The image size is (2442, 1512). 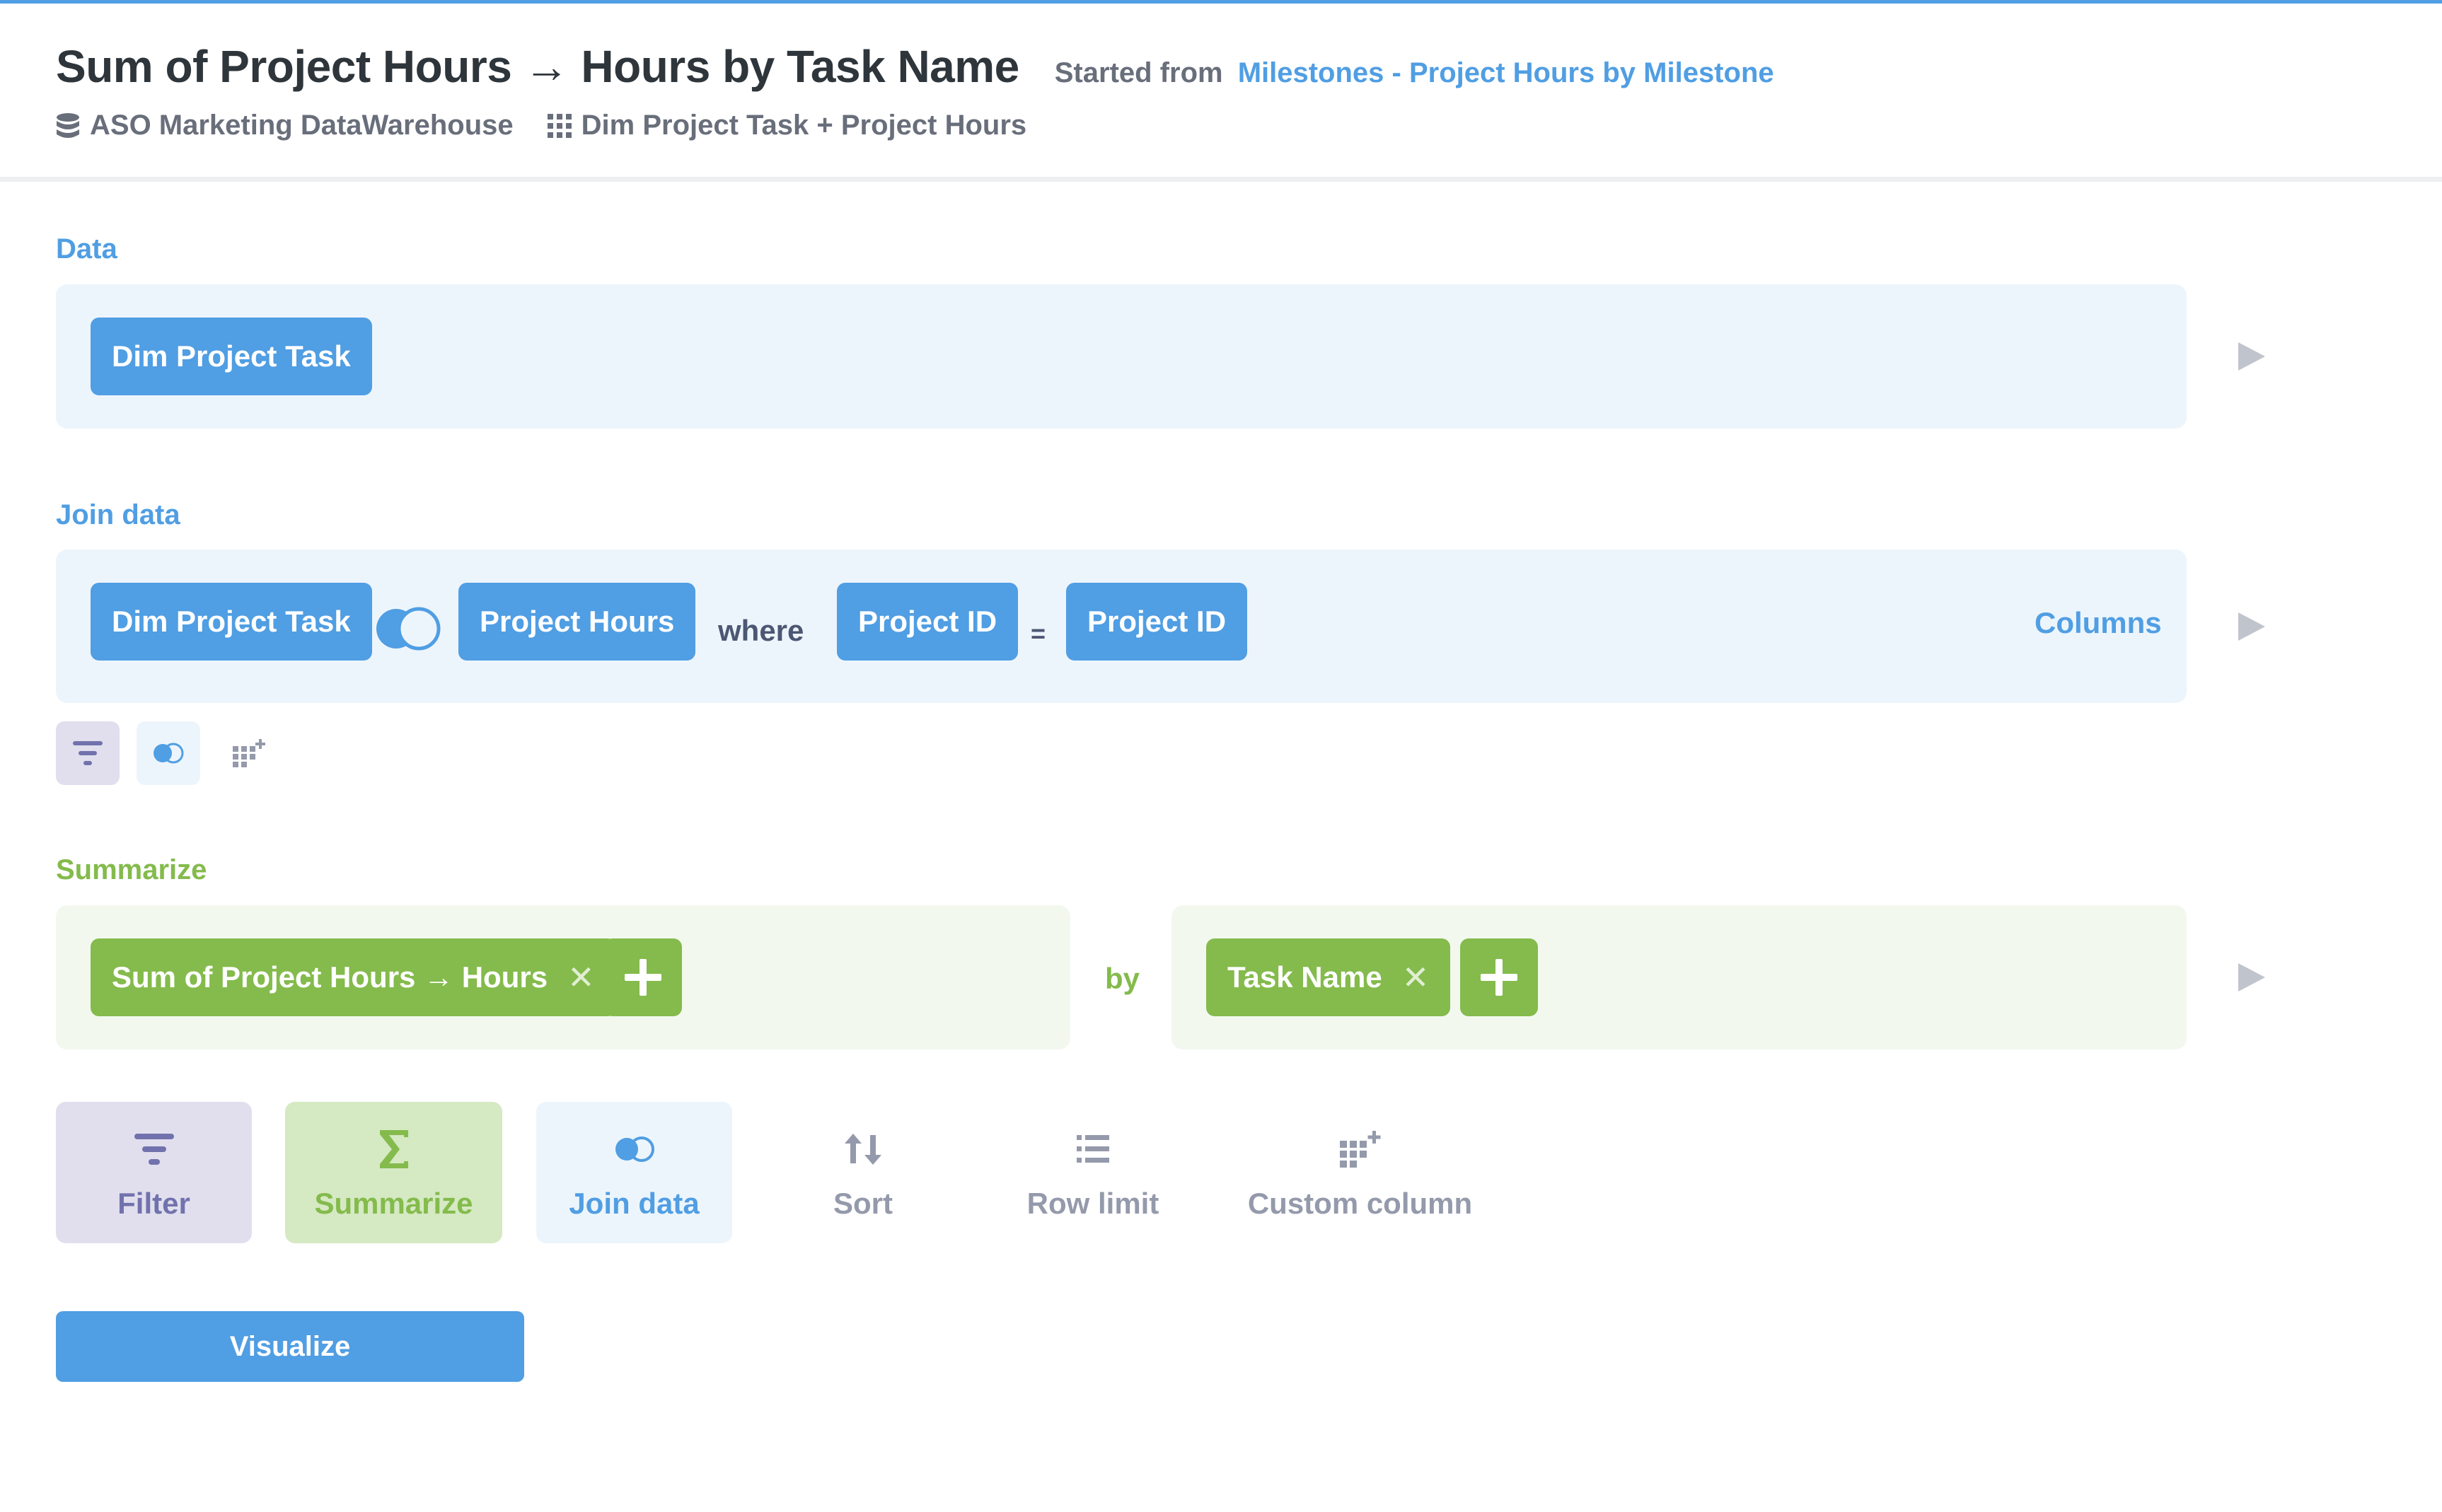 I want to click on mini-join-button, so click(x=169, y=753).